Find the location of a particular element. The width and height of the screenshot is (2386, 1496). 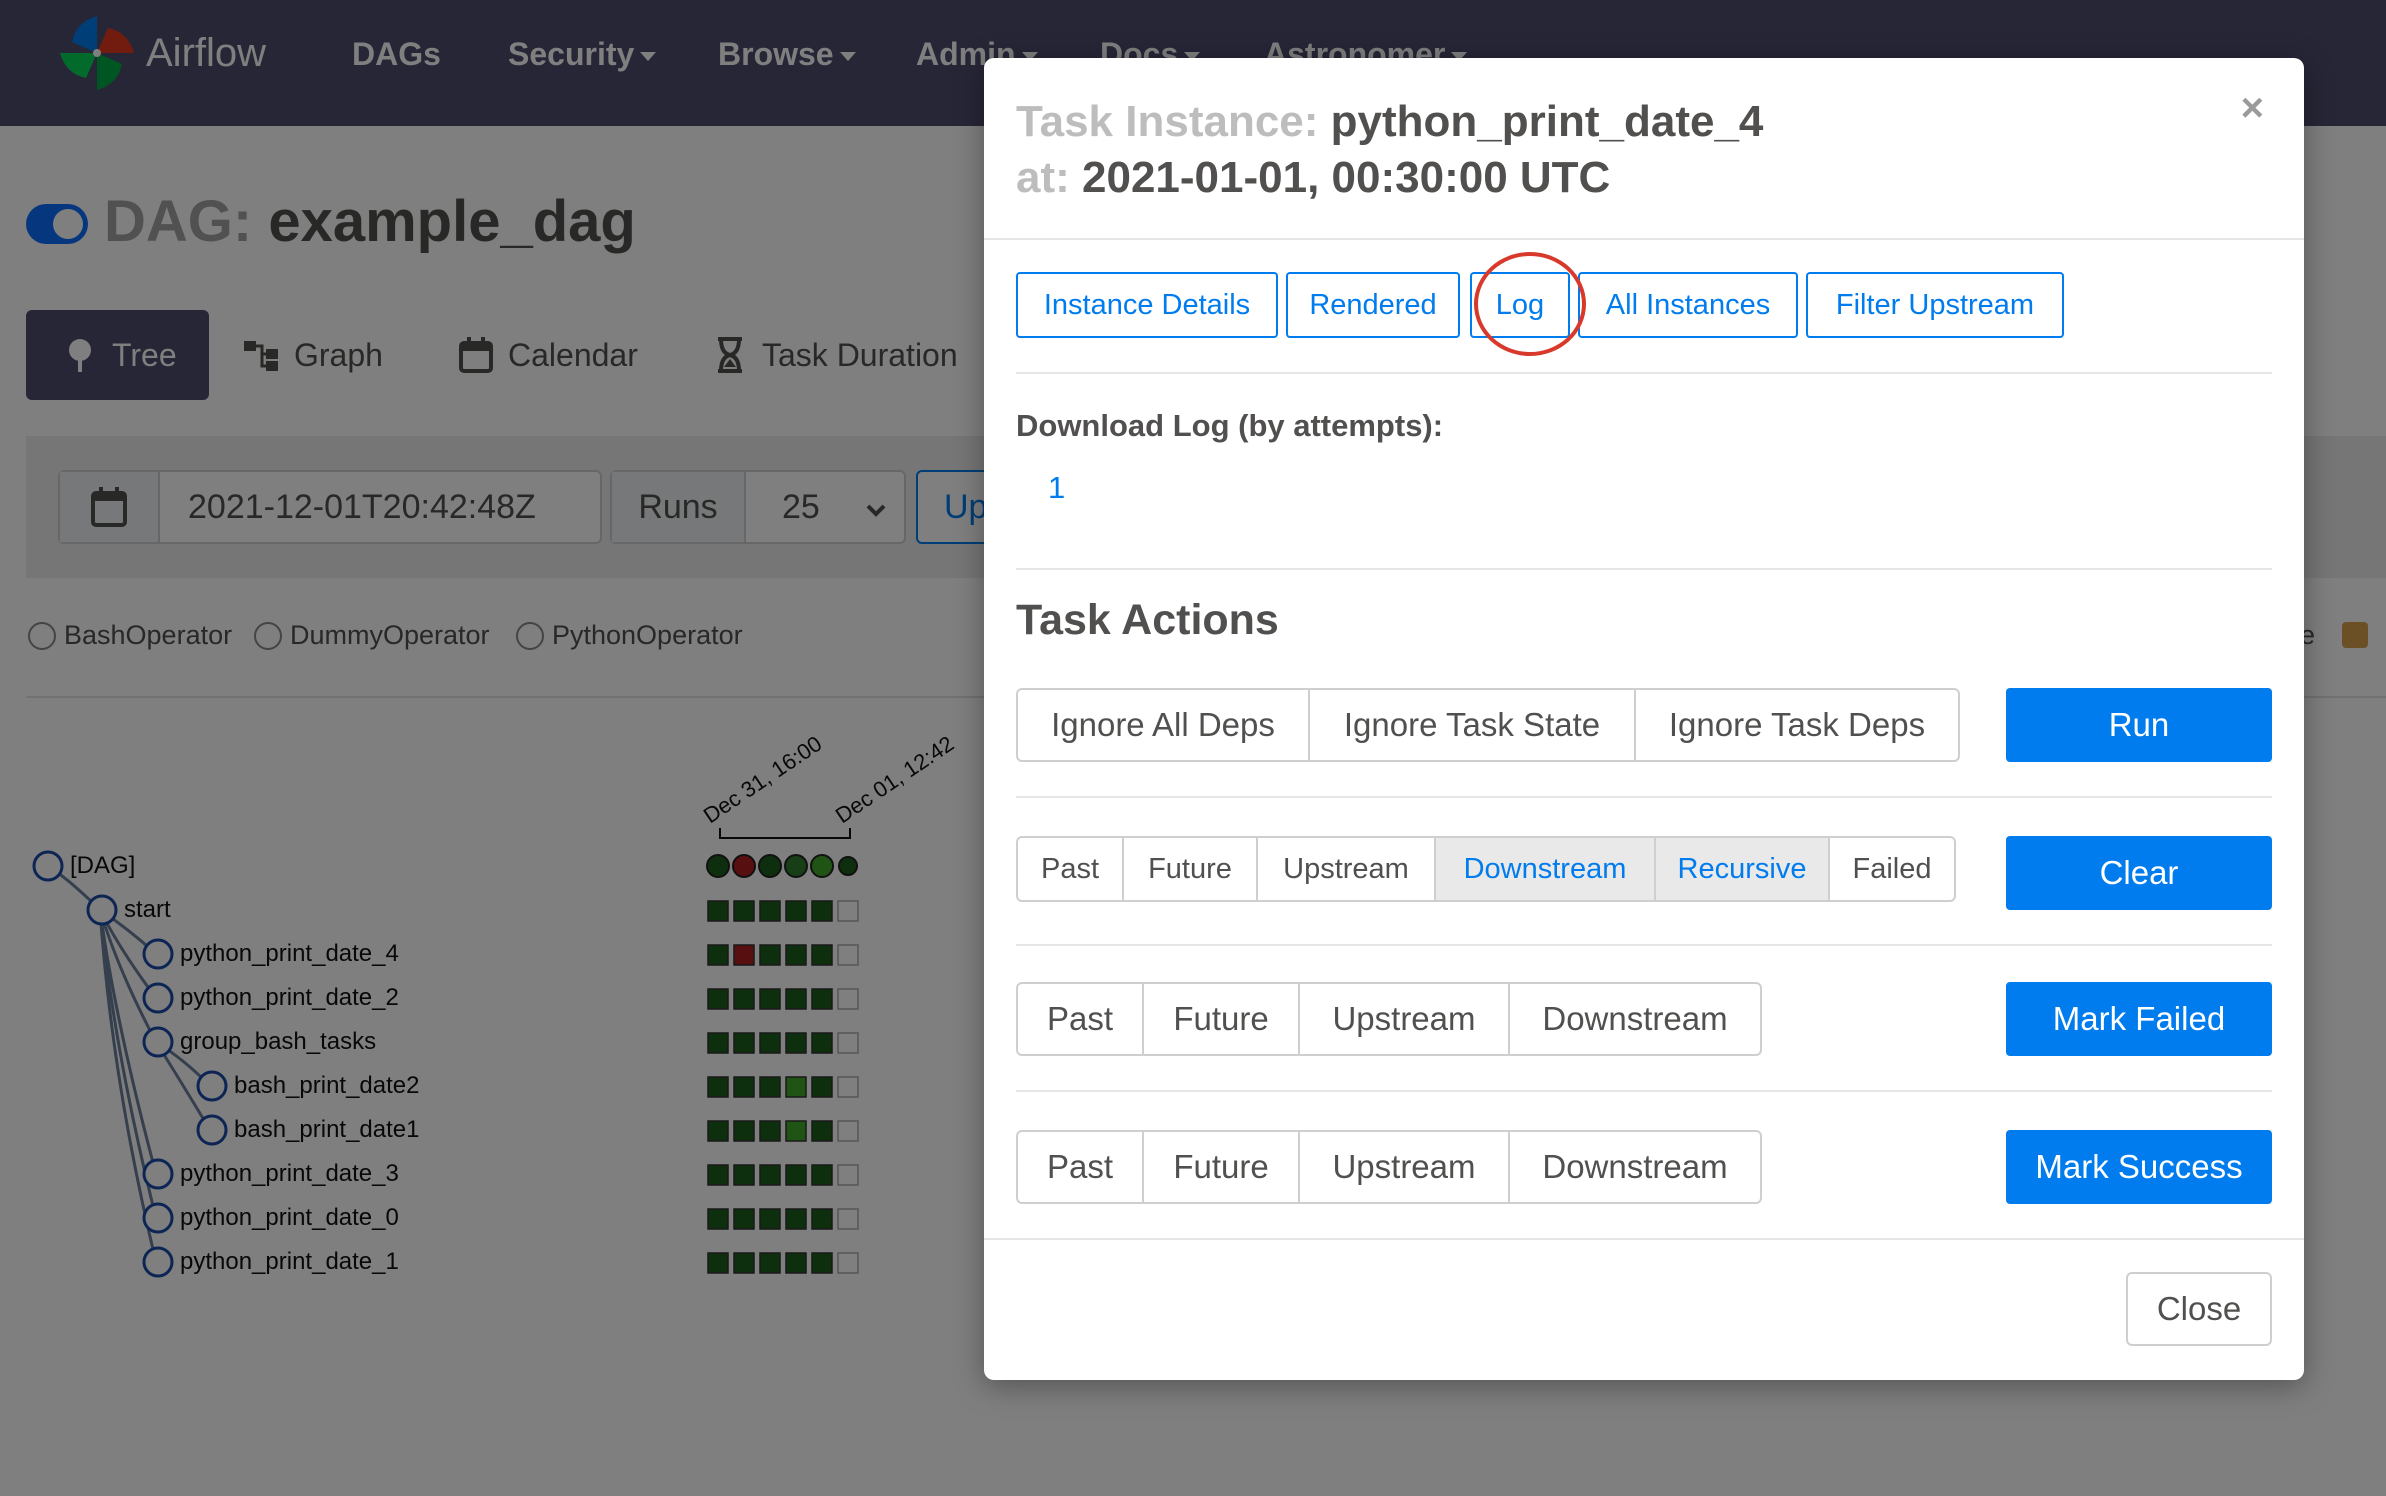

clear-button: Clear is located at coordinates (2139, 873).